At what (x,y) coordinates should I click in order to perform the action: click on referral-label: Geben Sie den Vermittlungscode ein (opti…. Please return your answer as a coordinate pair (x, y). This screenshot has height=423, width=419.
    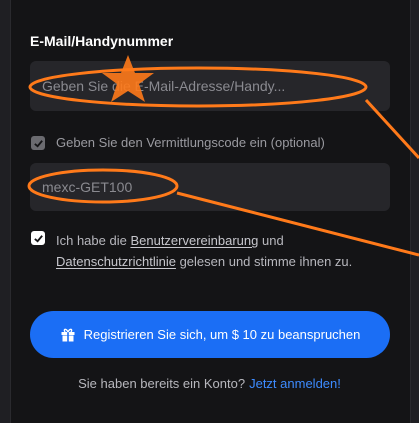
    Looking at the image, I should click on (190, 142).